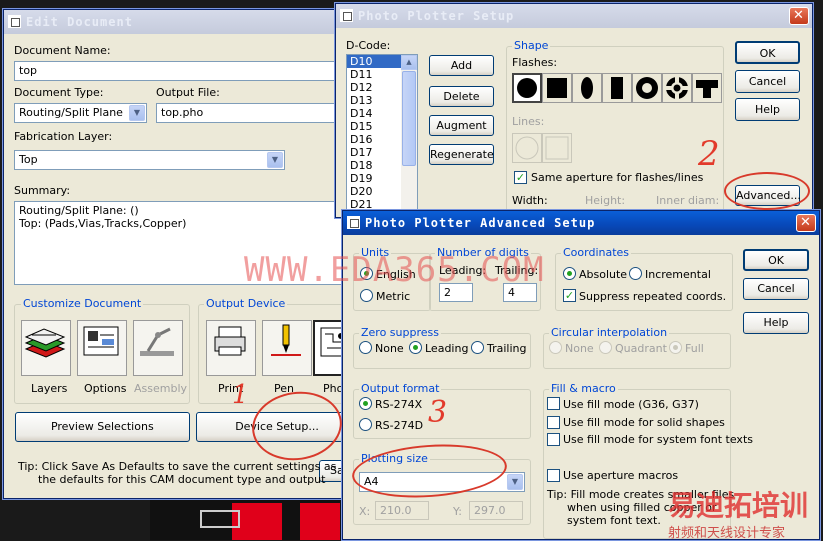 Image resolution: width=823 pixels, height=541 pixels. Describe the element at coordinates (675, 347) in the screenshot. I see `circ-full-radio` at that location.